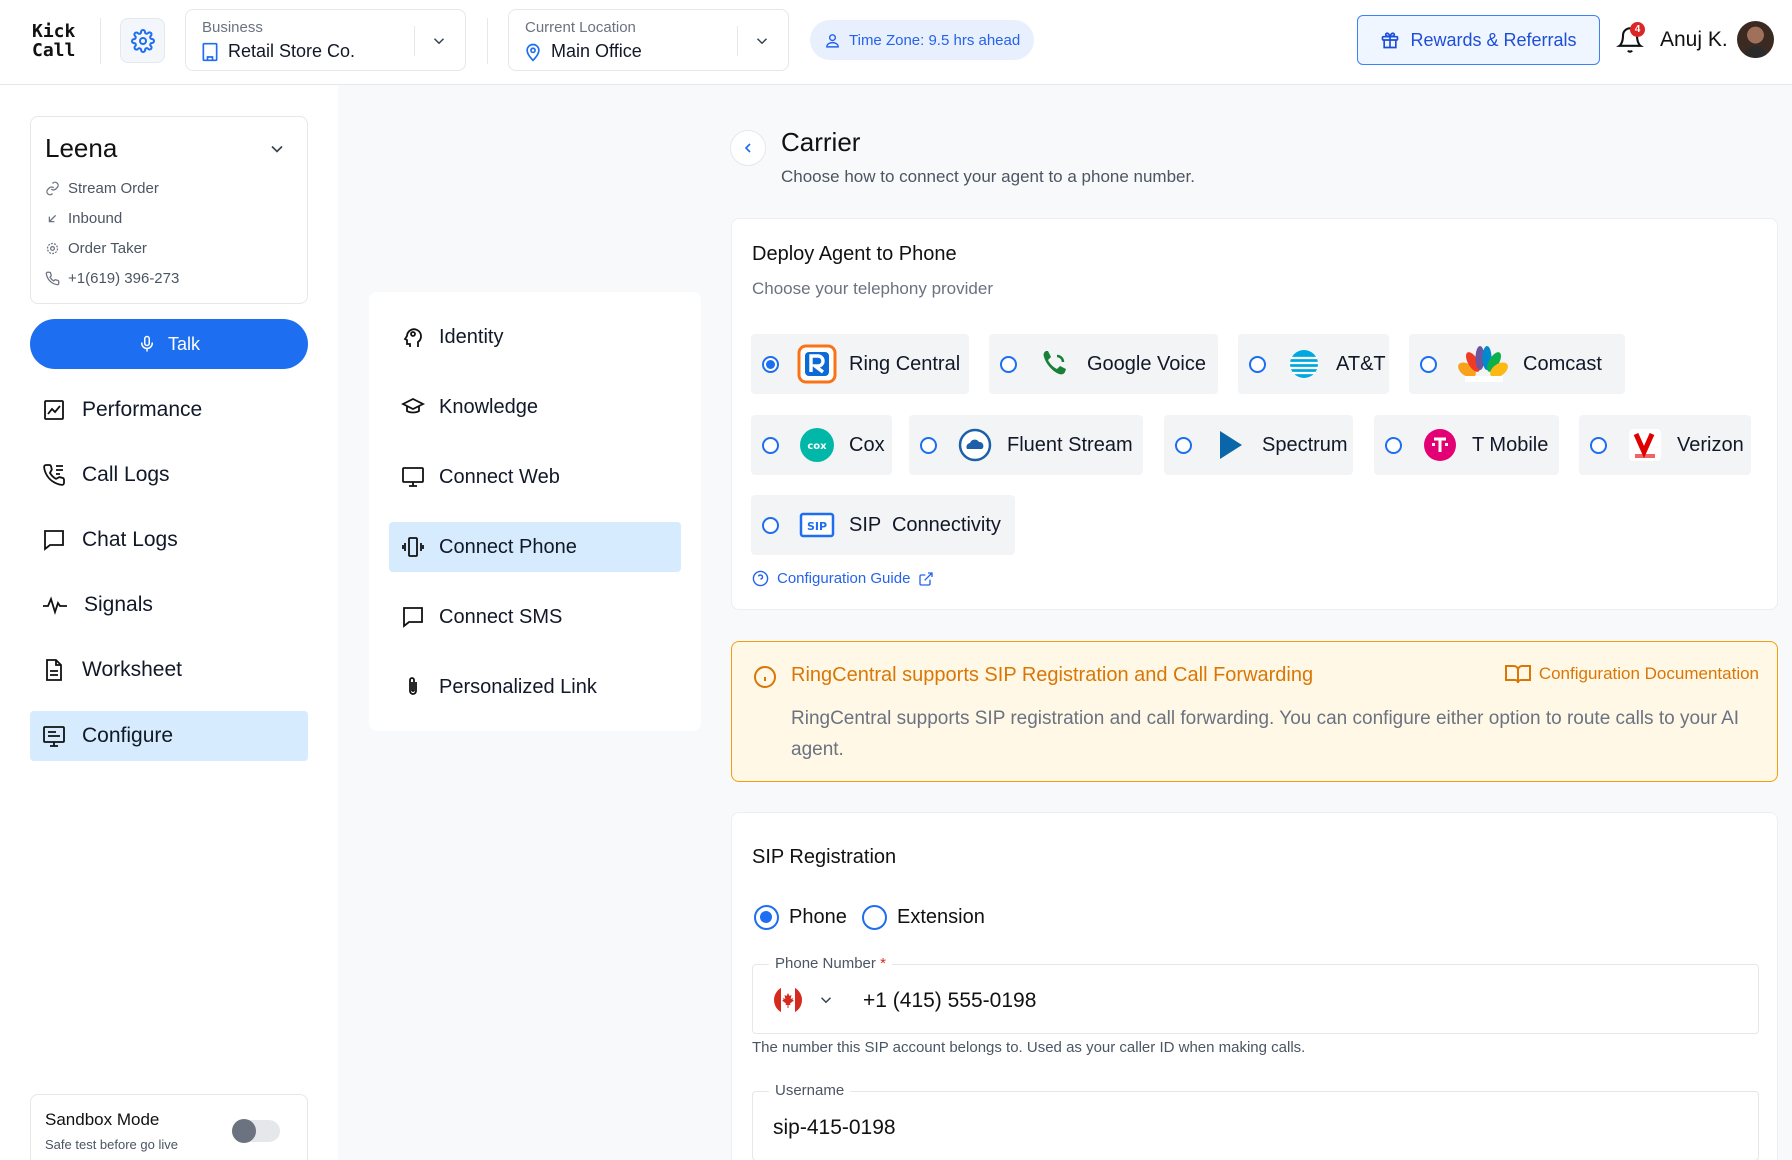  I want to click on sip-logo-icon: SIP, so click(817, 525).